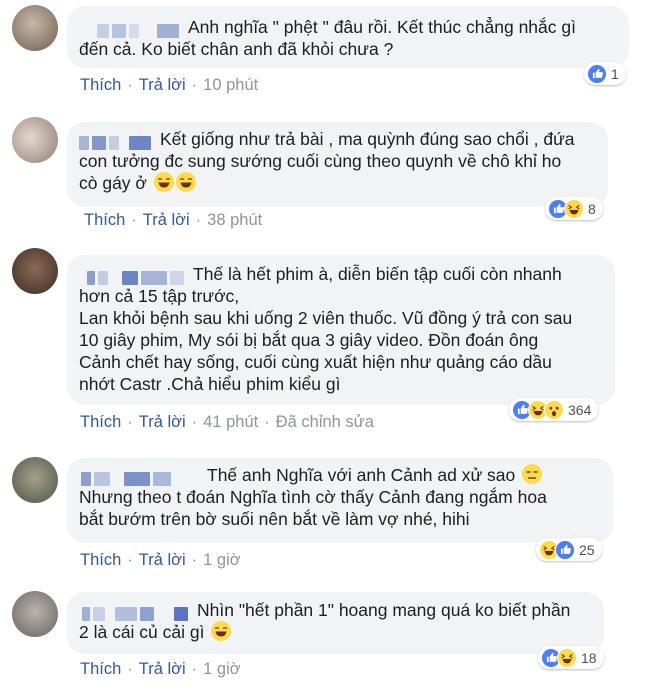 The width and height of the screenshot is (660, 693). I want to click on reaction-count: 364, so click(580, 409).